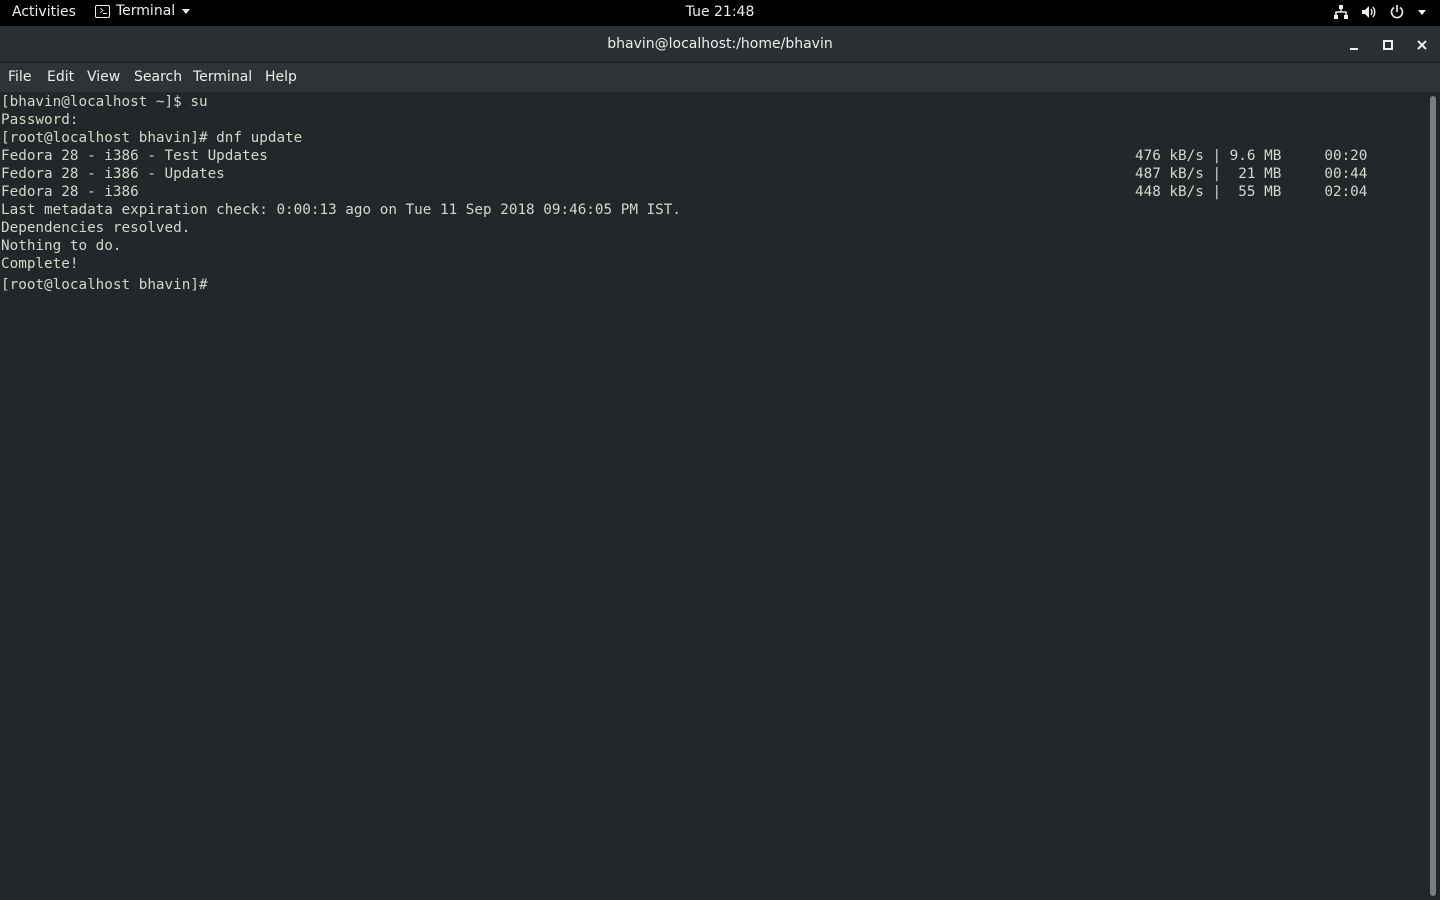 Image resolution: width=1440 pixels, height=900 pixels. What do you see at coordinates (96, 228) in the screenshot?
I see `terminal-line: Dependencies resolved.` at bounding box center [96, 228].